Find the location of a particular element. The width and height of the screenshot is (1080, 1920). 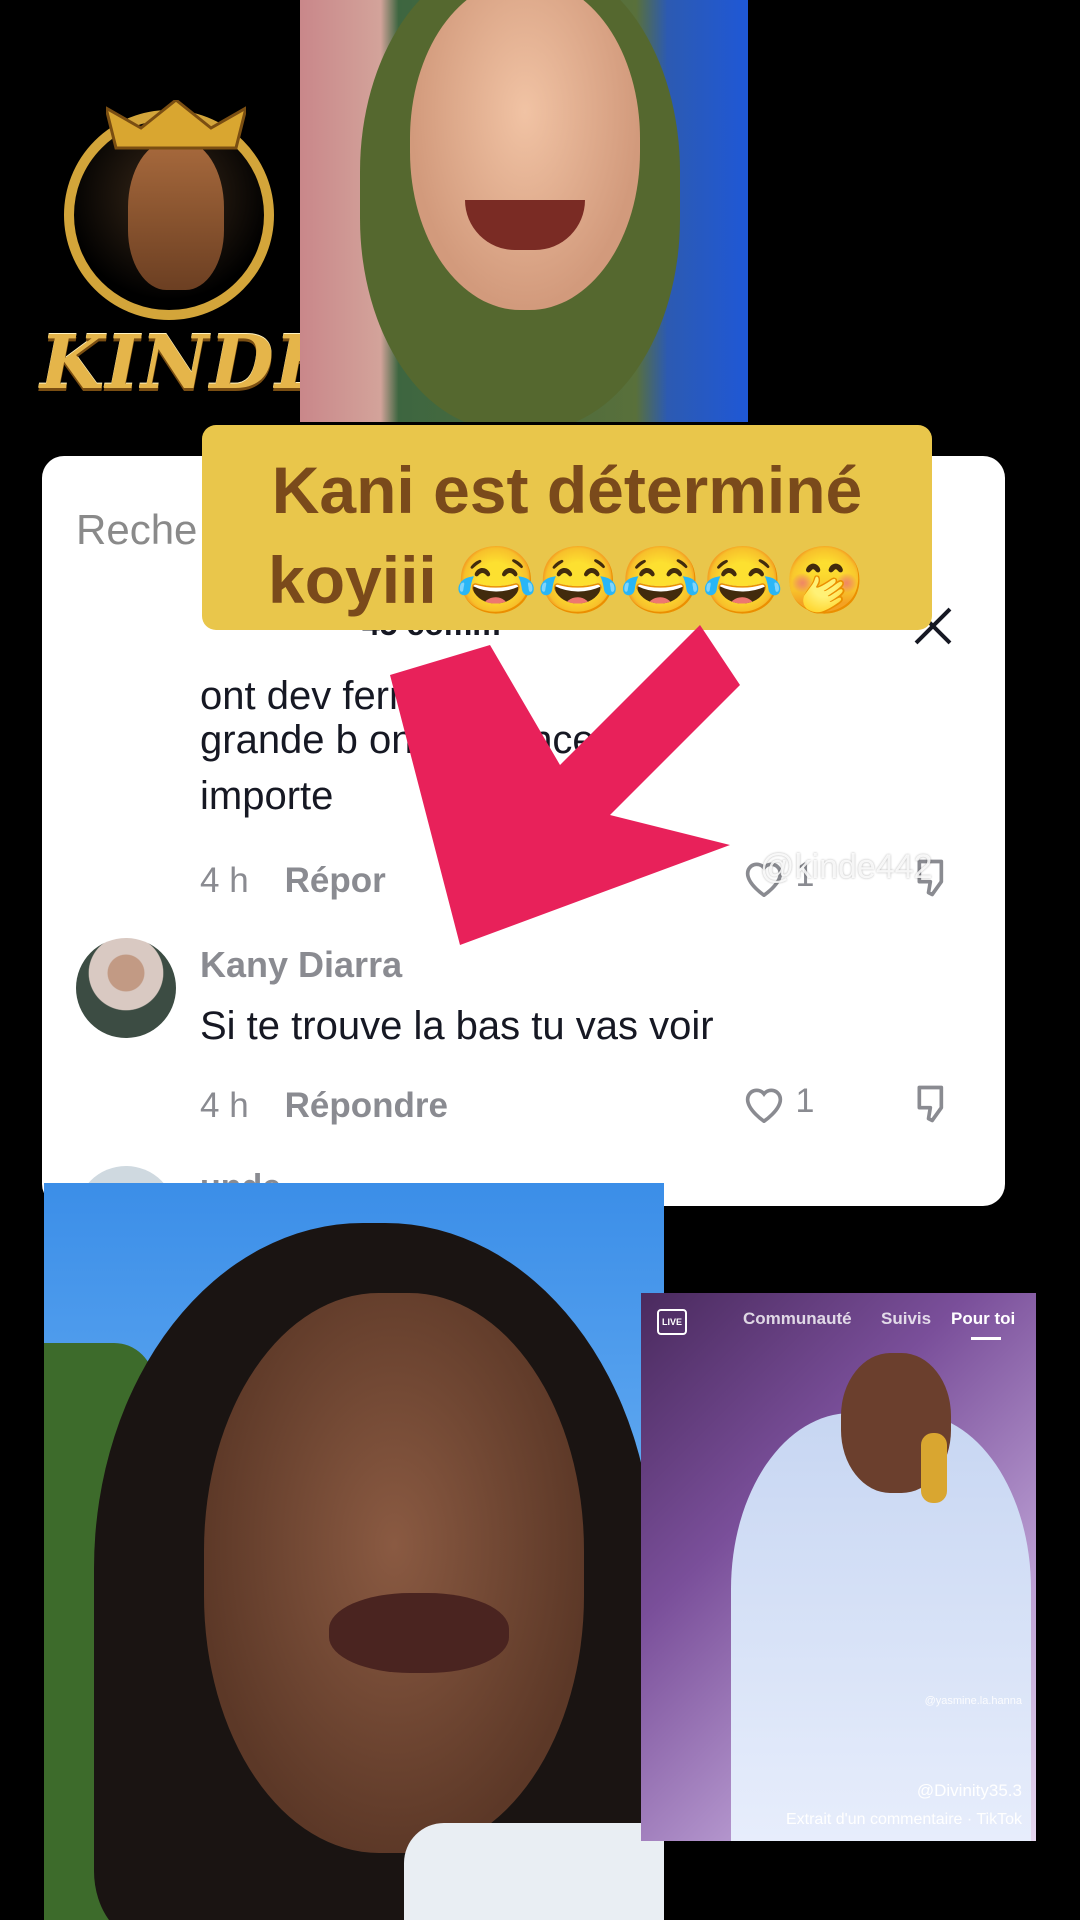

heart-icon is located at coordinates (764, 1106).